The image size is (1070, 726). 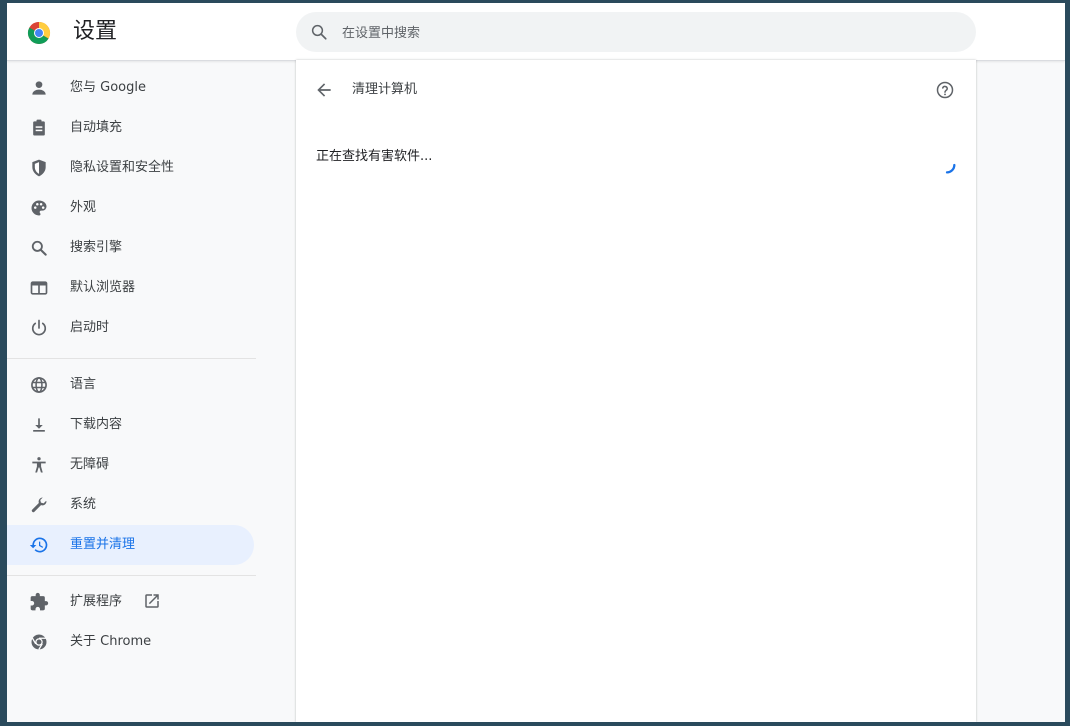 I want to click on sidebar-item-label: 扩展程序, so click(x=96, y=601).